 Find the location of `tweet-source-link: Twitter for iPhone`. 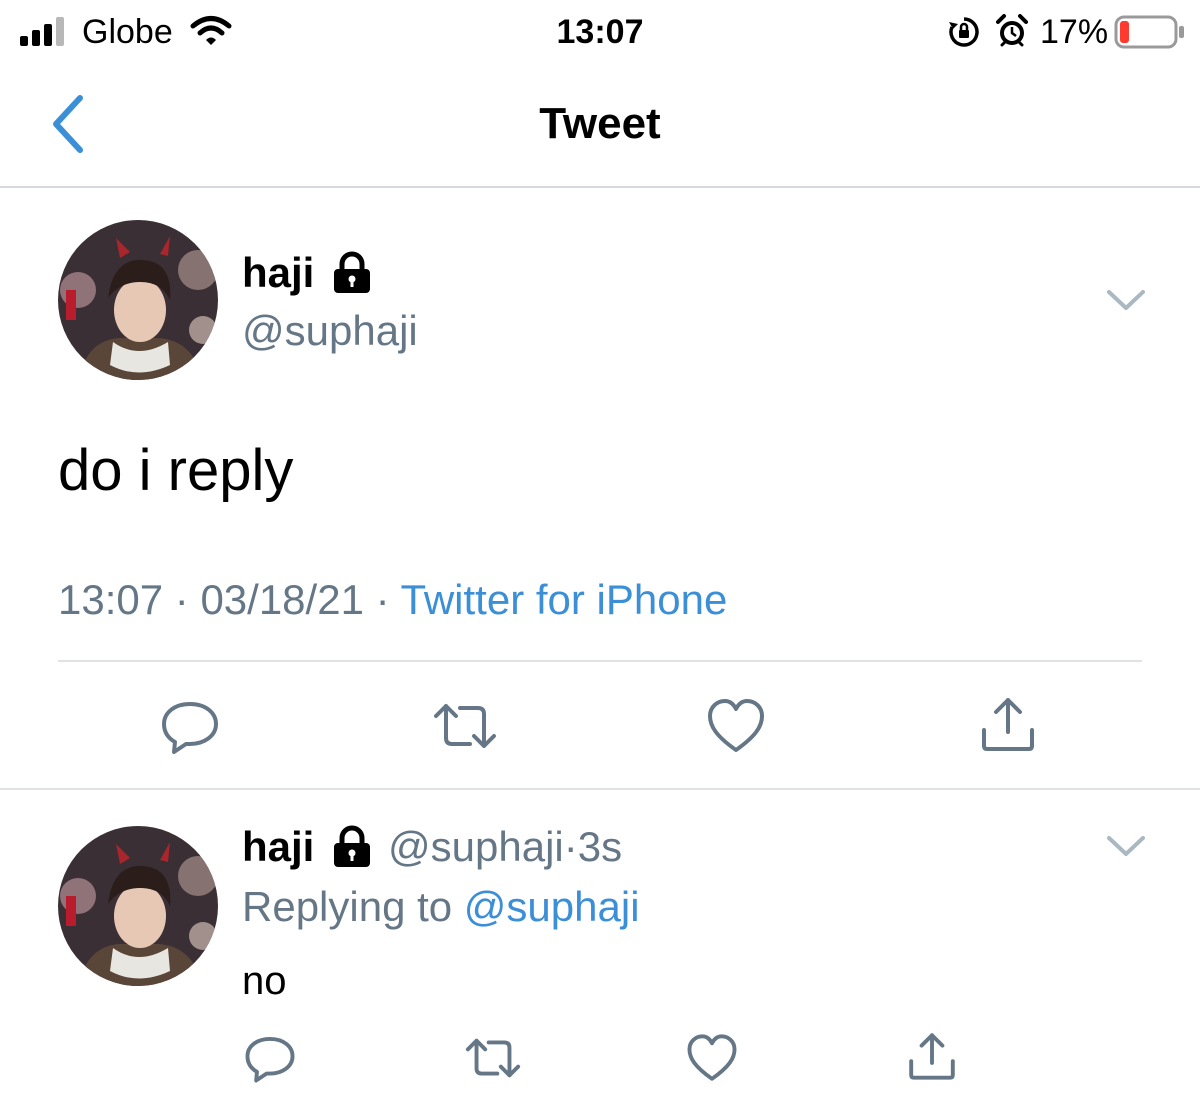

tweet-source-link: Twitter for iPhone is located at coordinates (564, 599).